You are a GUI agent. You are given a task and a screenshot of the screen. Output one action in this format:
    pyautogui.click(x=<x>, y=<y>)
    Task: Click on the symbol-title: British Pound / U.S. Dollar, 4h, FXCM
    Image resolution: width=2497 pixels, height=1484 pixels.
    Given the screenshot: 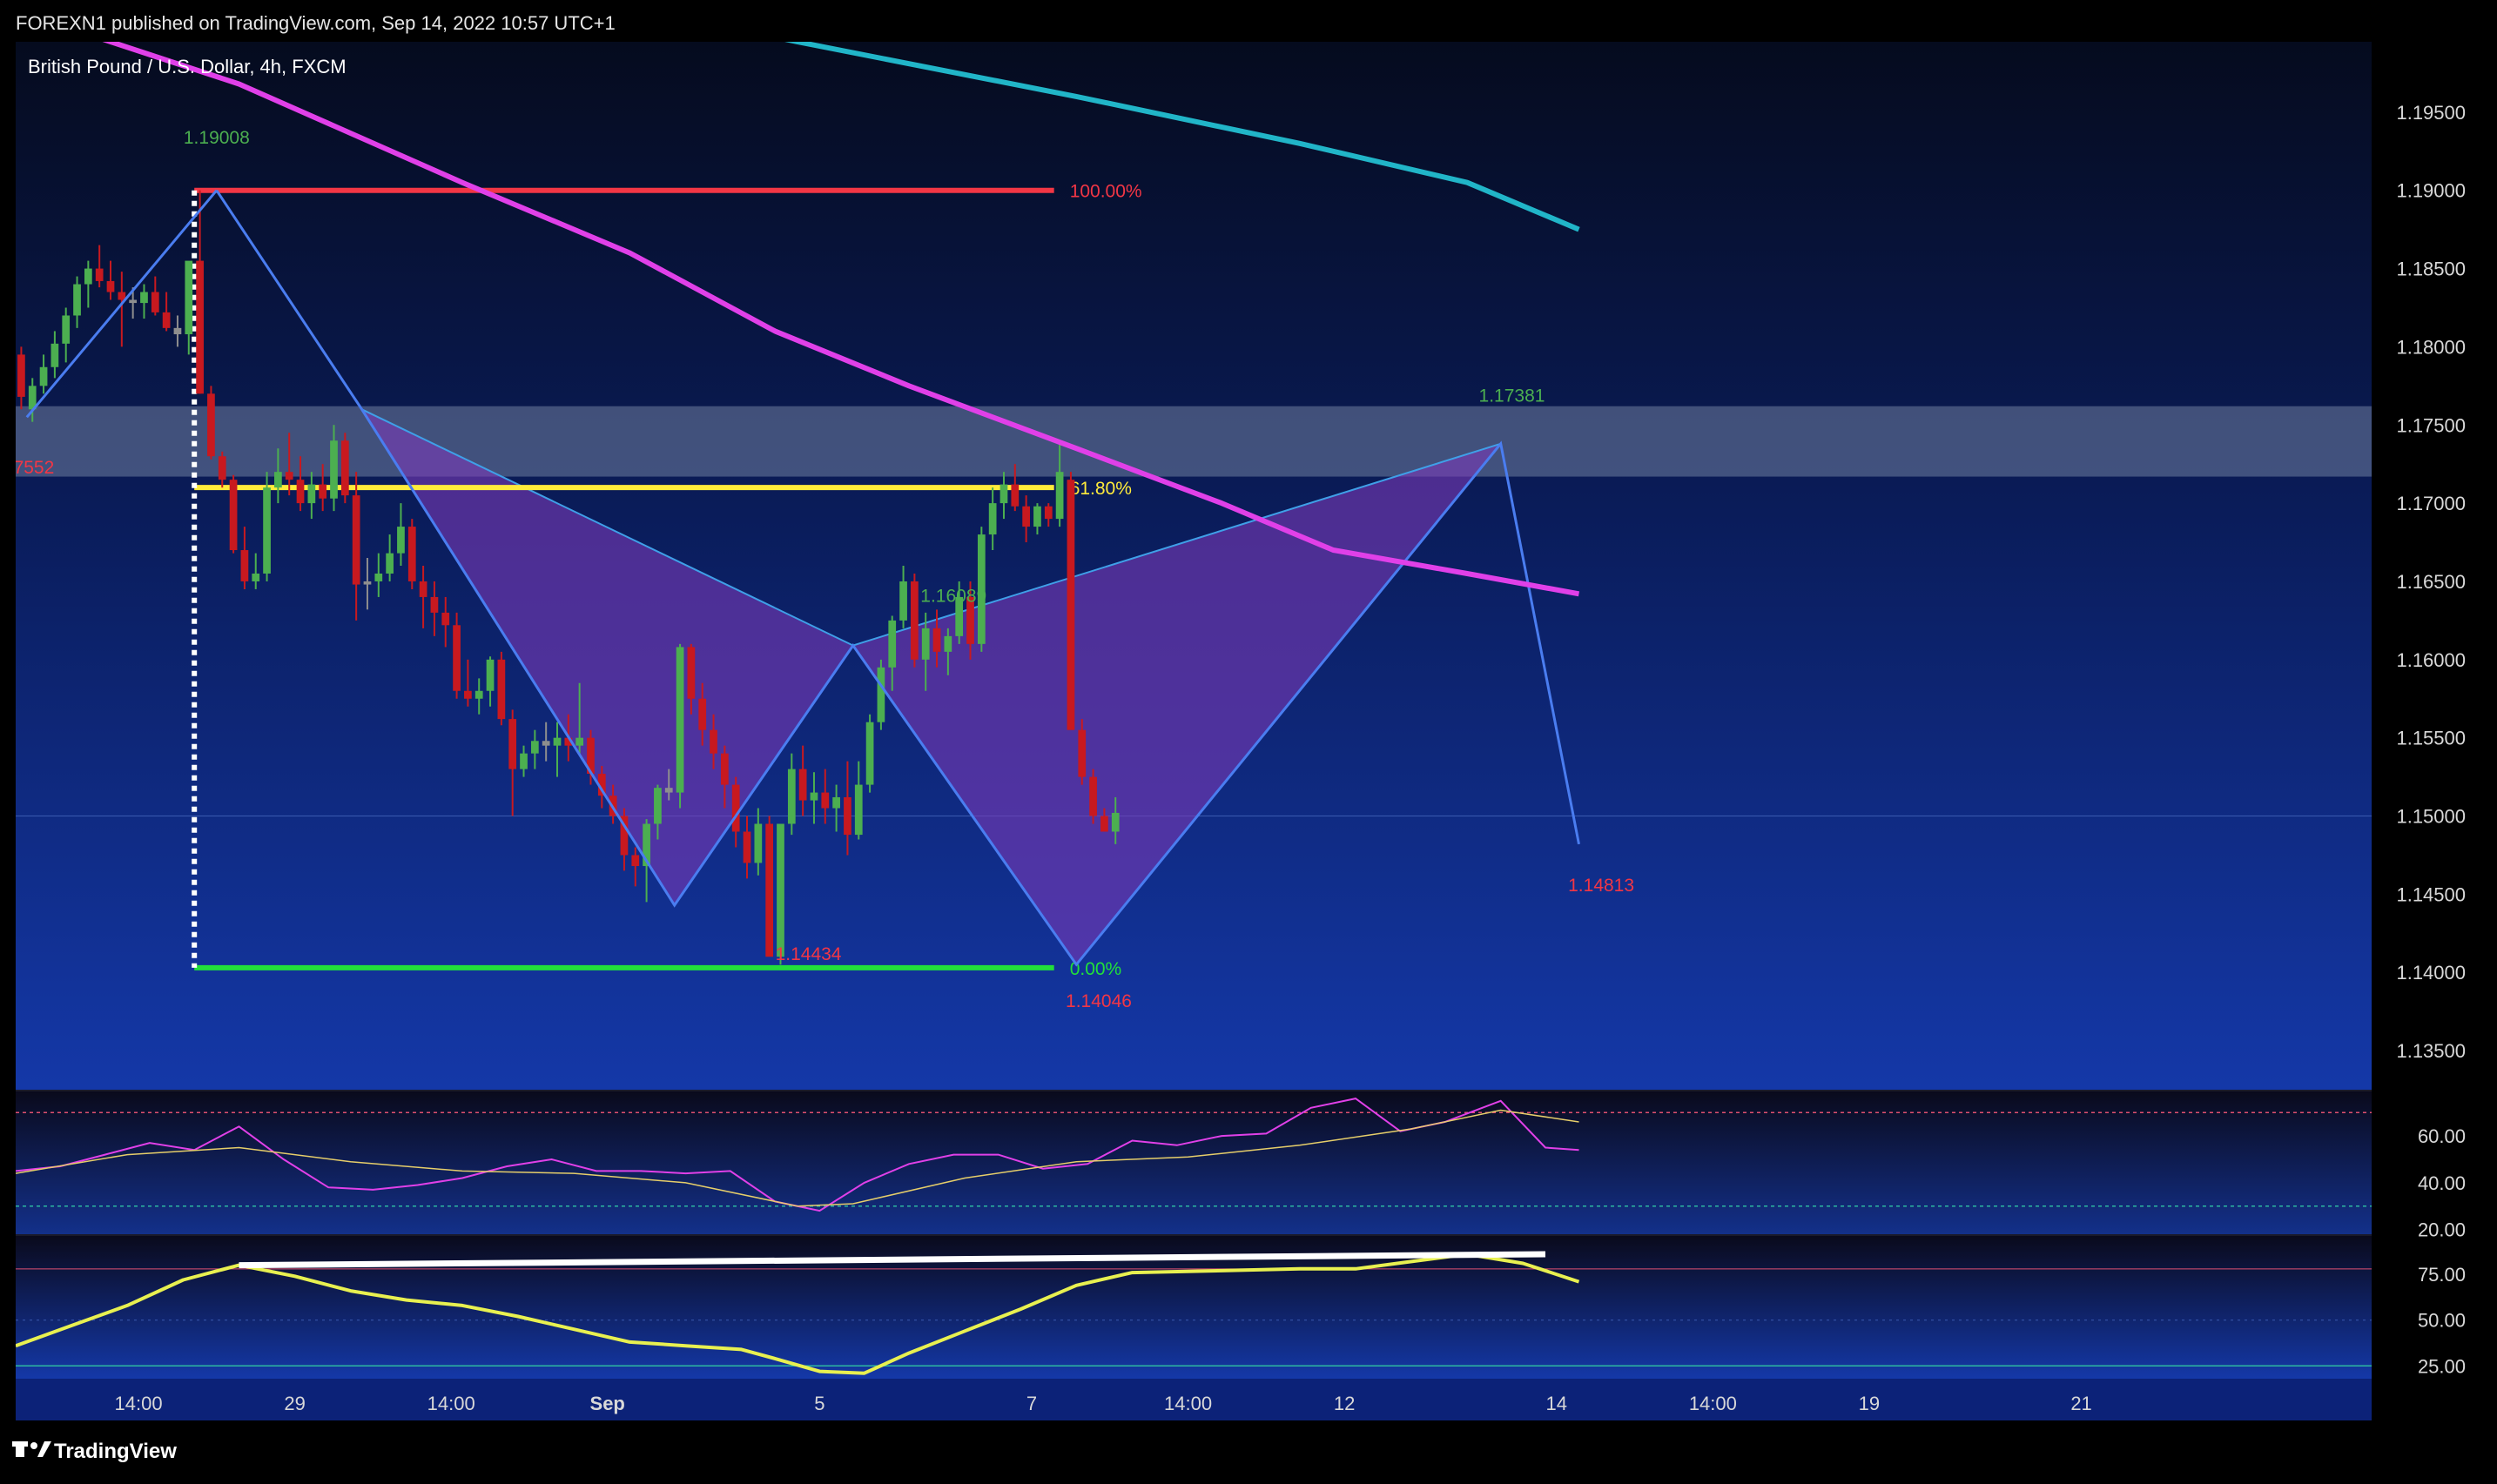 What is the action you would take?
    pyautogui.click(x=187, y=66)
    